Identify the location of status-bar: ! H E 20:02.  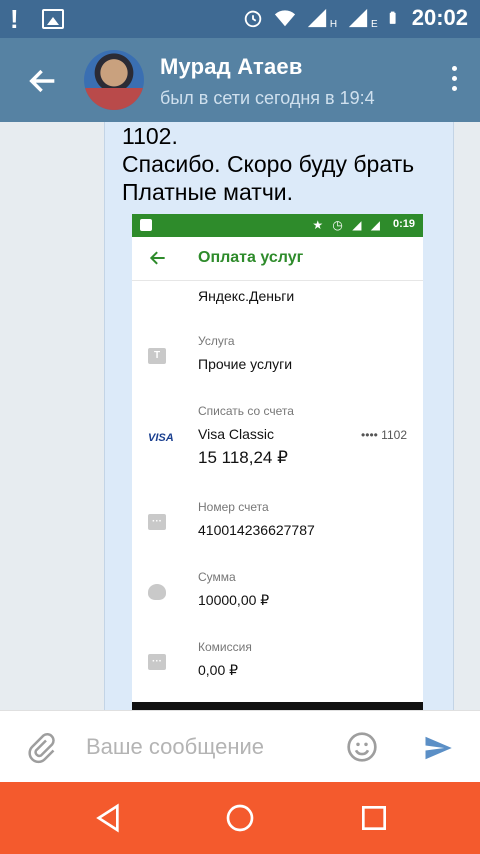
(240, 19).